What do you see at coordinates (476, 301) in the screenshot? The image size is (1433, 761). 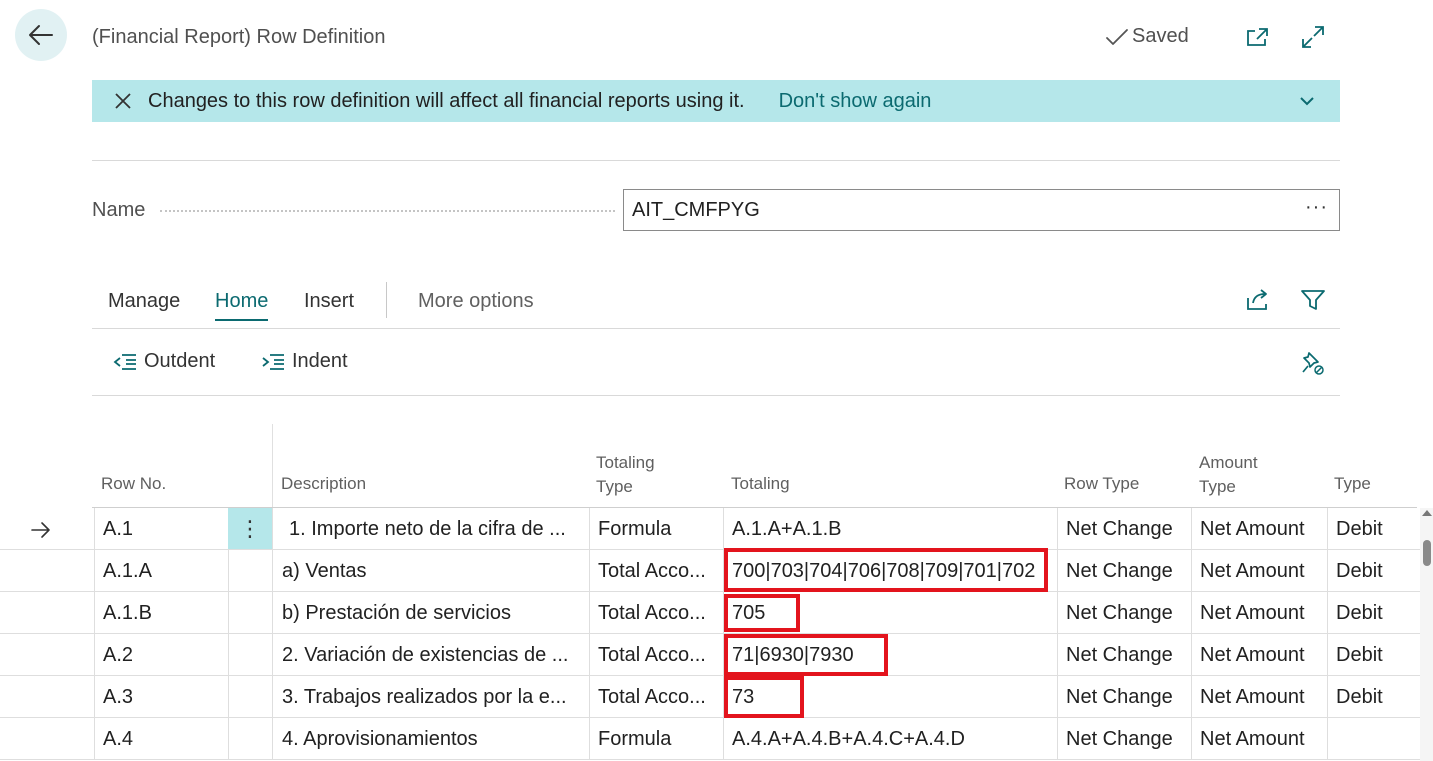 I see `tab-more-options: More options` at bounding box center [476, 301].